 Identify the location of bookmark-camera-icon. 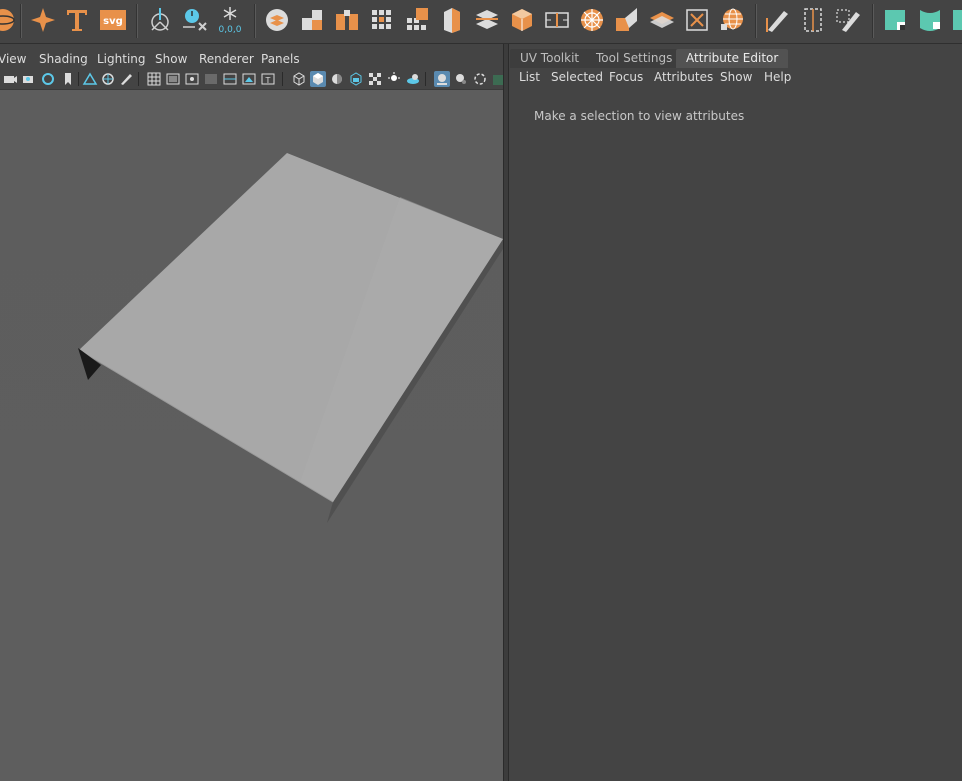
(48, 79).